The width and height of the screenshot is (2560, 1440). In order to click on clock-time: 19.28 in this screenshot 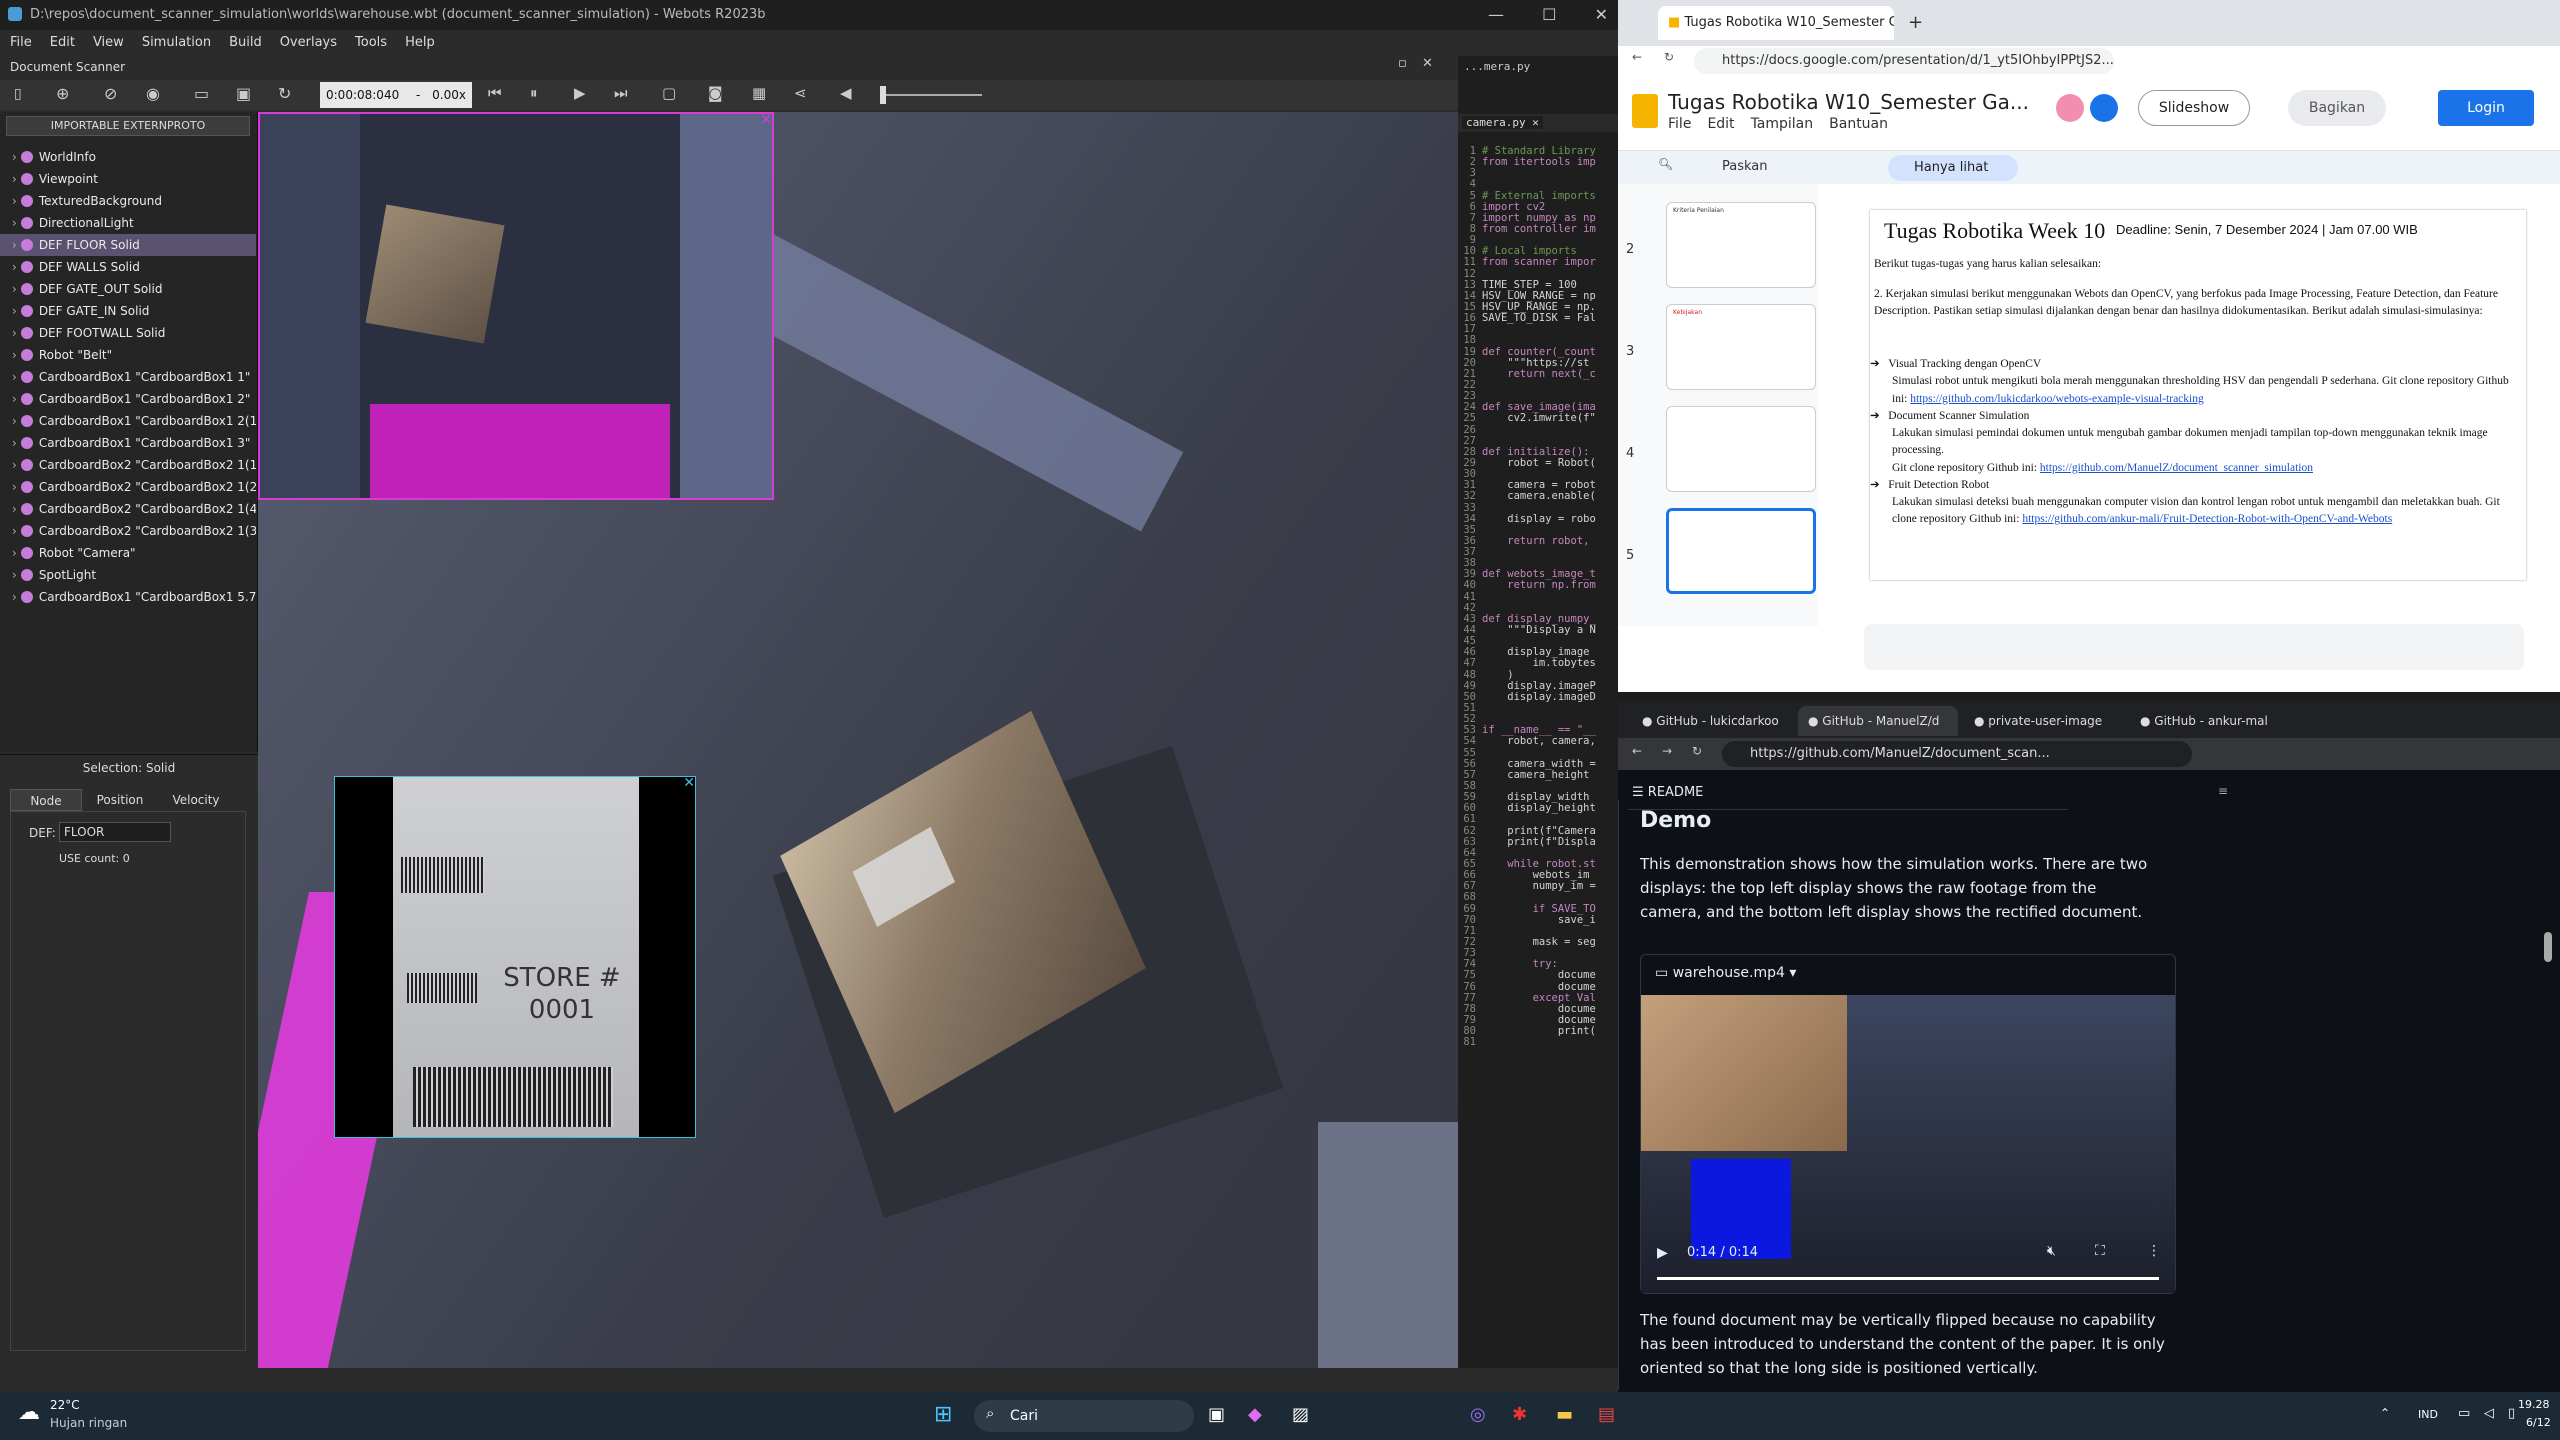, I will do `click(2534, 1404)`.